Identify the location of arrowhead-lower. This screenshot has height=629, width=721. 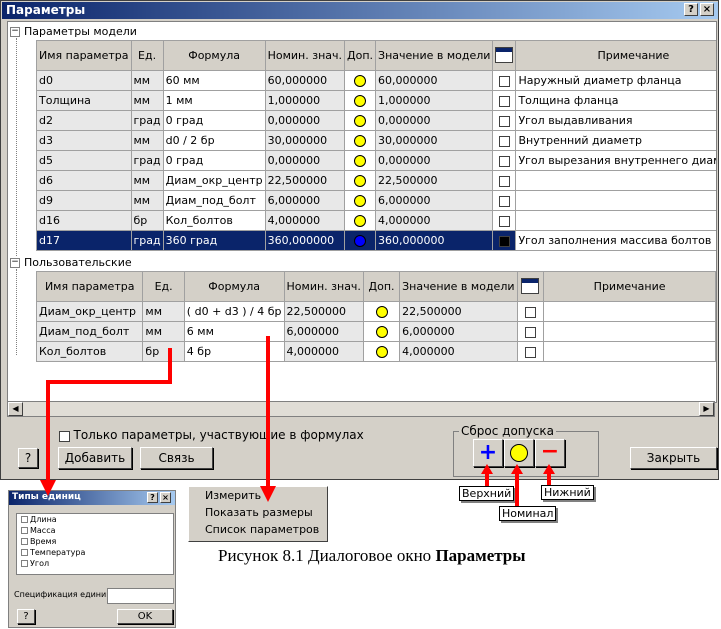
(549, 469).